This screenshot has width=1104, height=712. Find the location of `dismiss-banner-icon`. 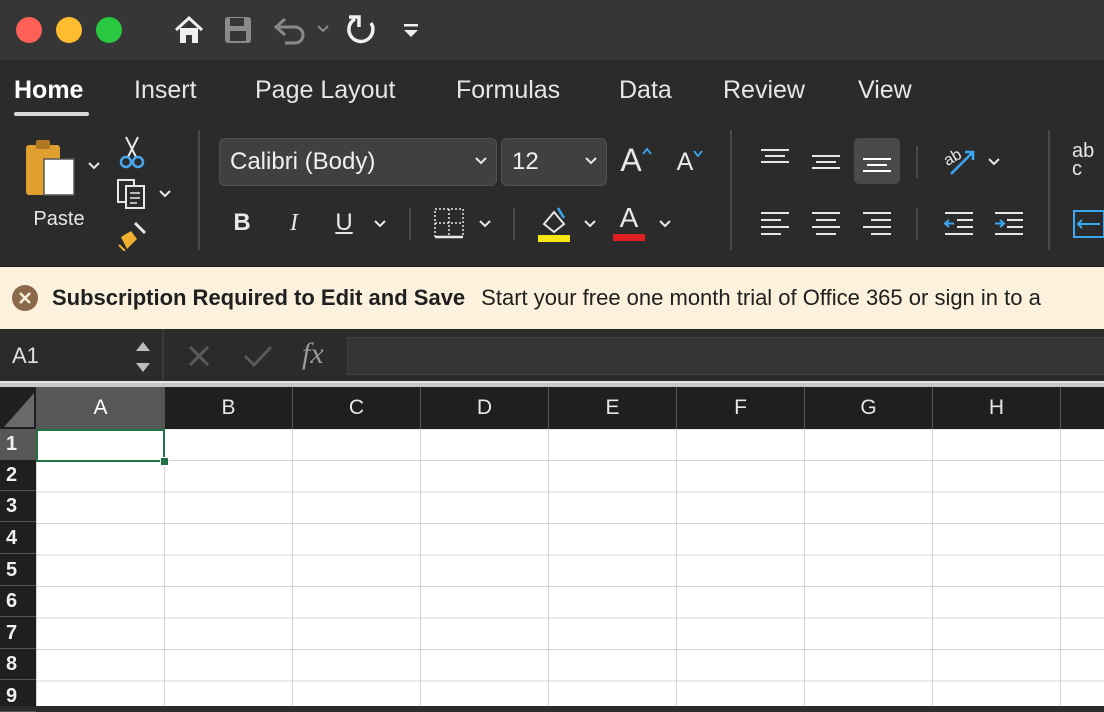

dismiss-banner-icon is located at coordinates (25, 298).